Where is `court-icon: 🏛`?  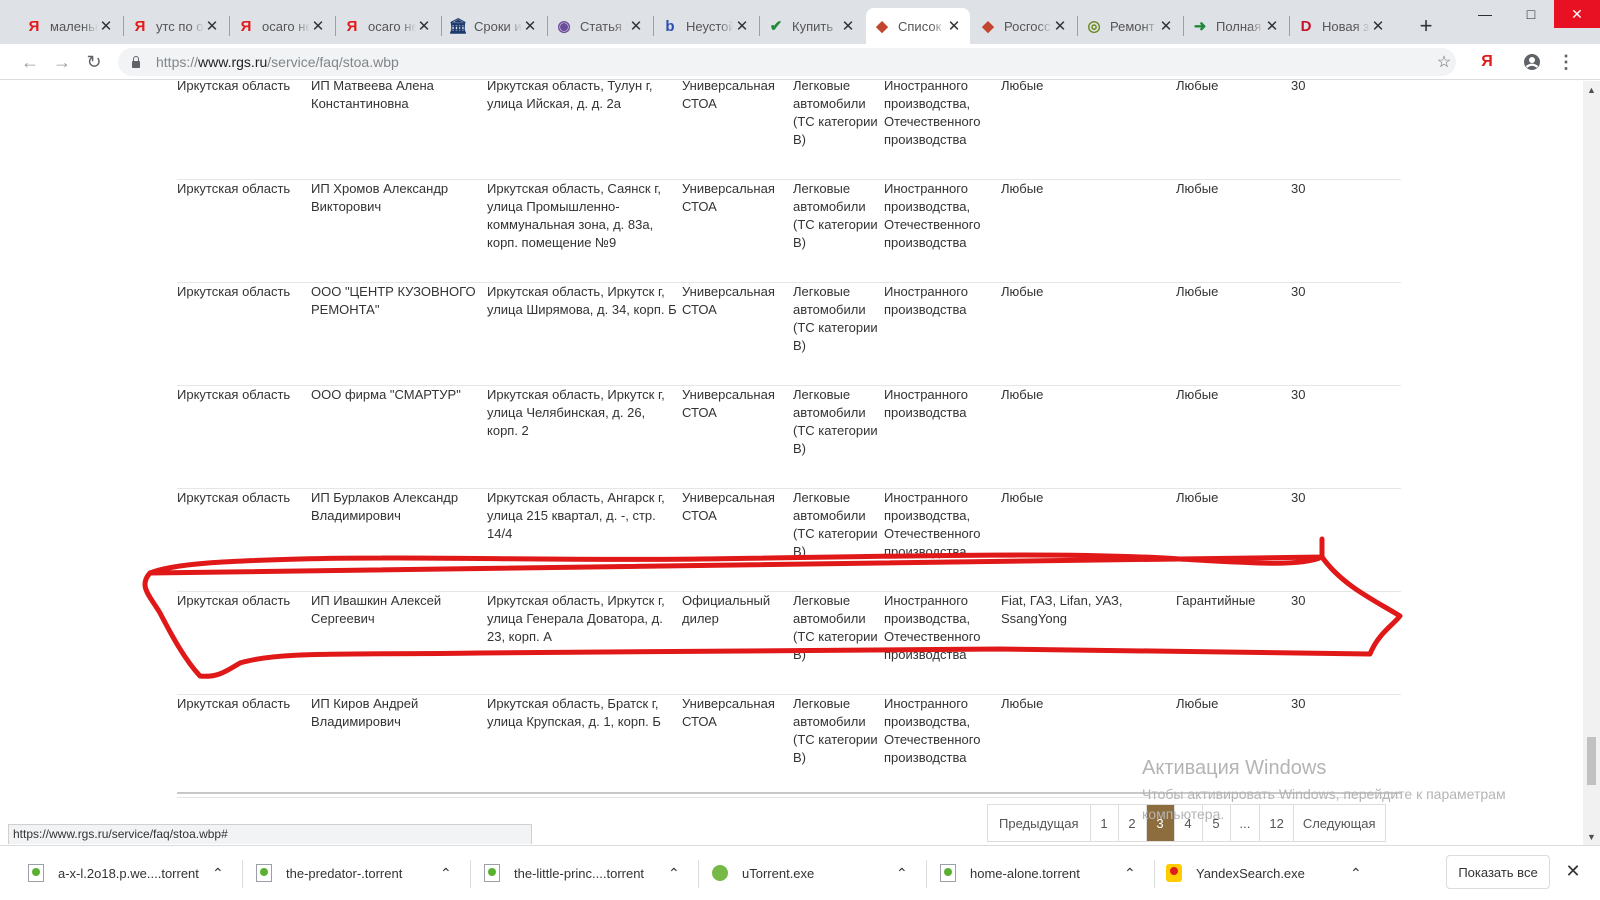 court-icon: 🏛 is located at coordinates (458, 26).